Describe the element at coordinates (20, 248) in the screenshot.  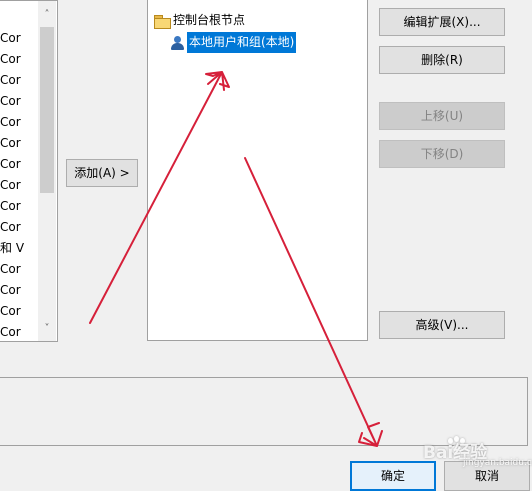
I see `list-item: 和 V` at that location.